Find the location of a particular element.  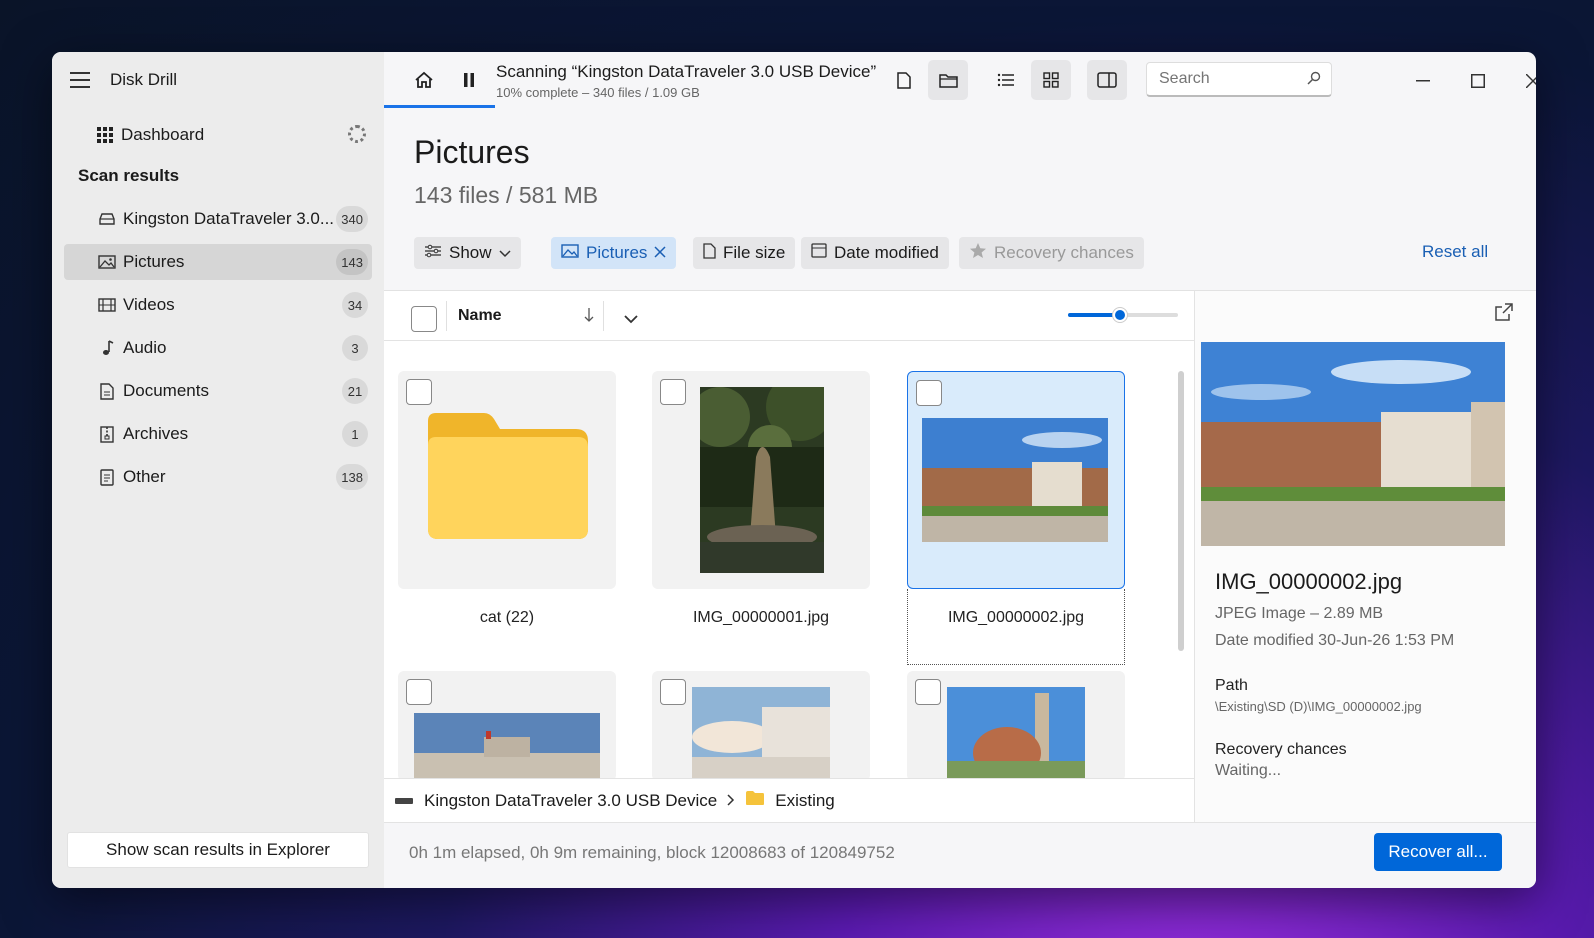

other-file-icon is located at coordinates (107, 477).